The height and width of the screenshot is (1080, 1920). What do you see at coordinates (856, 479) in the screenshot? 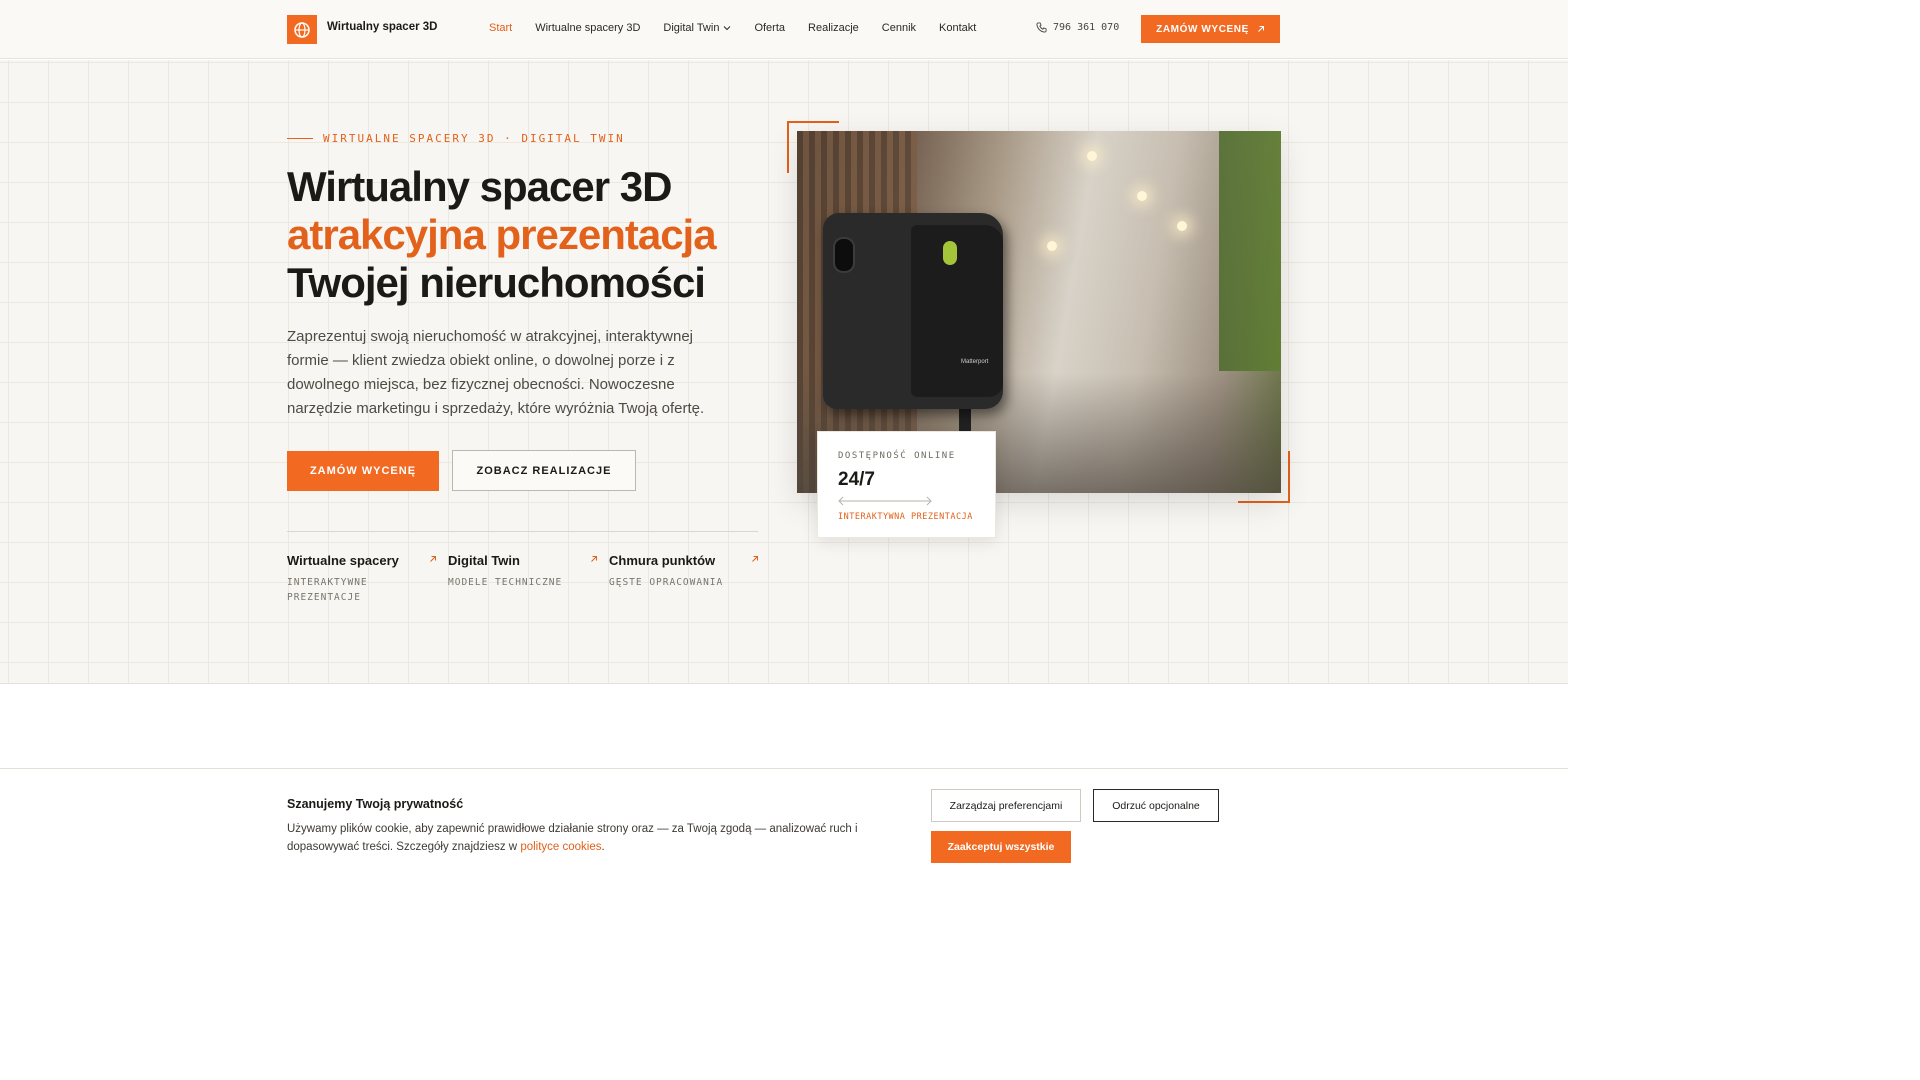
I see `availability-value: 24/7` at bounding box center [856, 479].